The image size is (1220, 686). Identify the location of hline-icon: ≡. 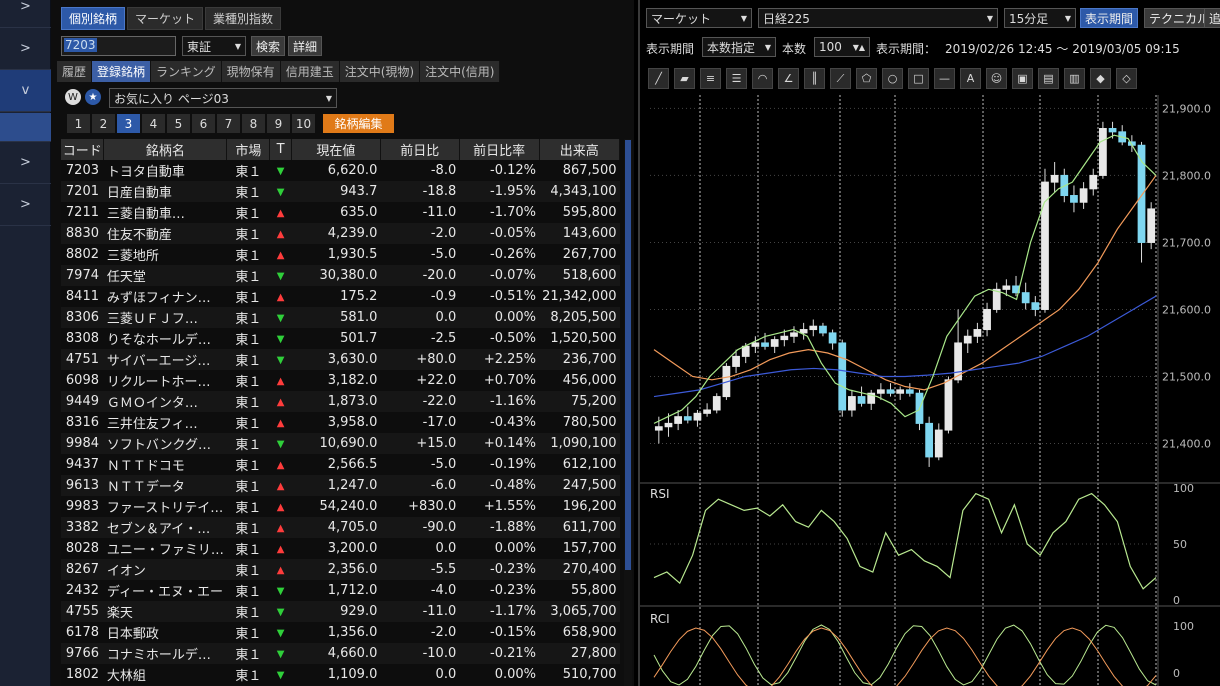
(710, 78).